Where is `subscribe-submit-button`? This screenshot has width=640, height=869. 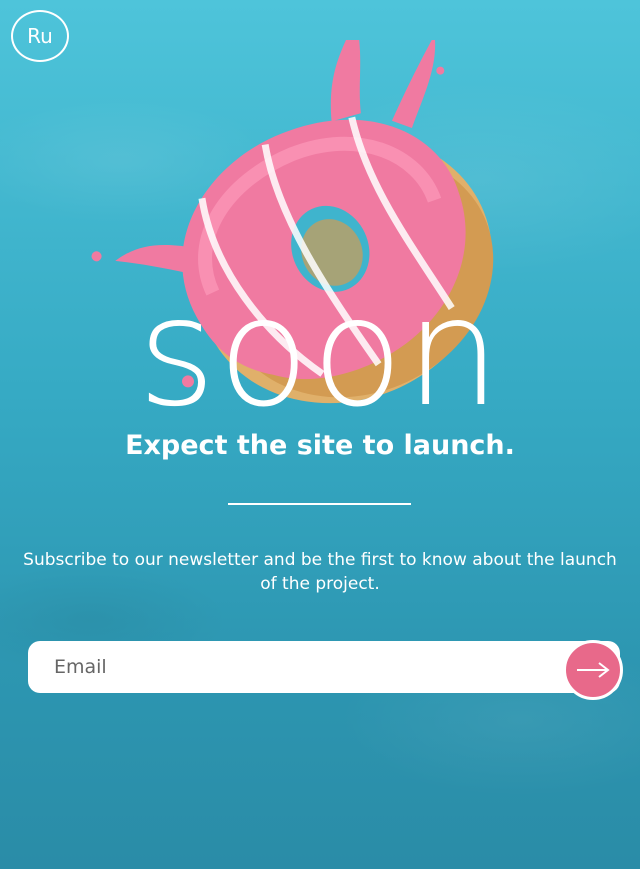
subscribe-submit-button is located at coordinates (593, 670).